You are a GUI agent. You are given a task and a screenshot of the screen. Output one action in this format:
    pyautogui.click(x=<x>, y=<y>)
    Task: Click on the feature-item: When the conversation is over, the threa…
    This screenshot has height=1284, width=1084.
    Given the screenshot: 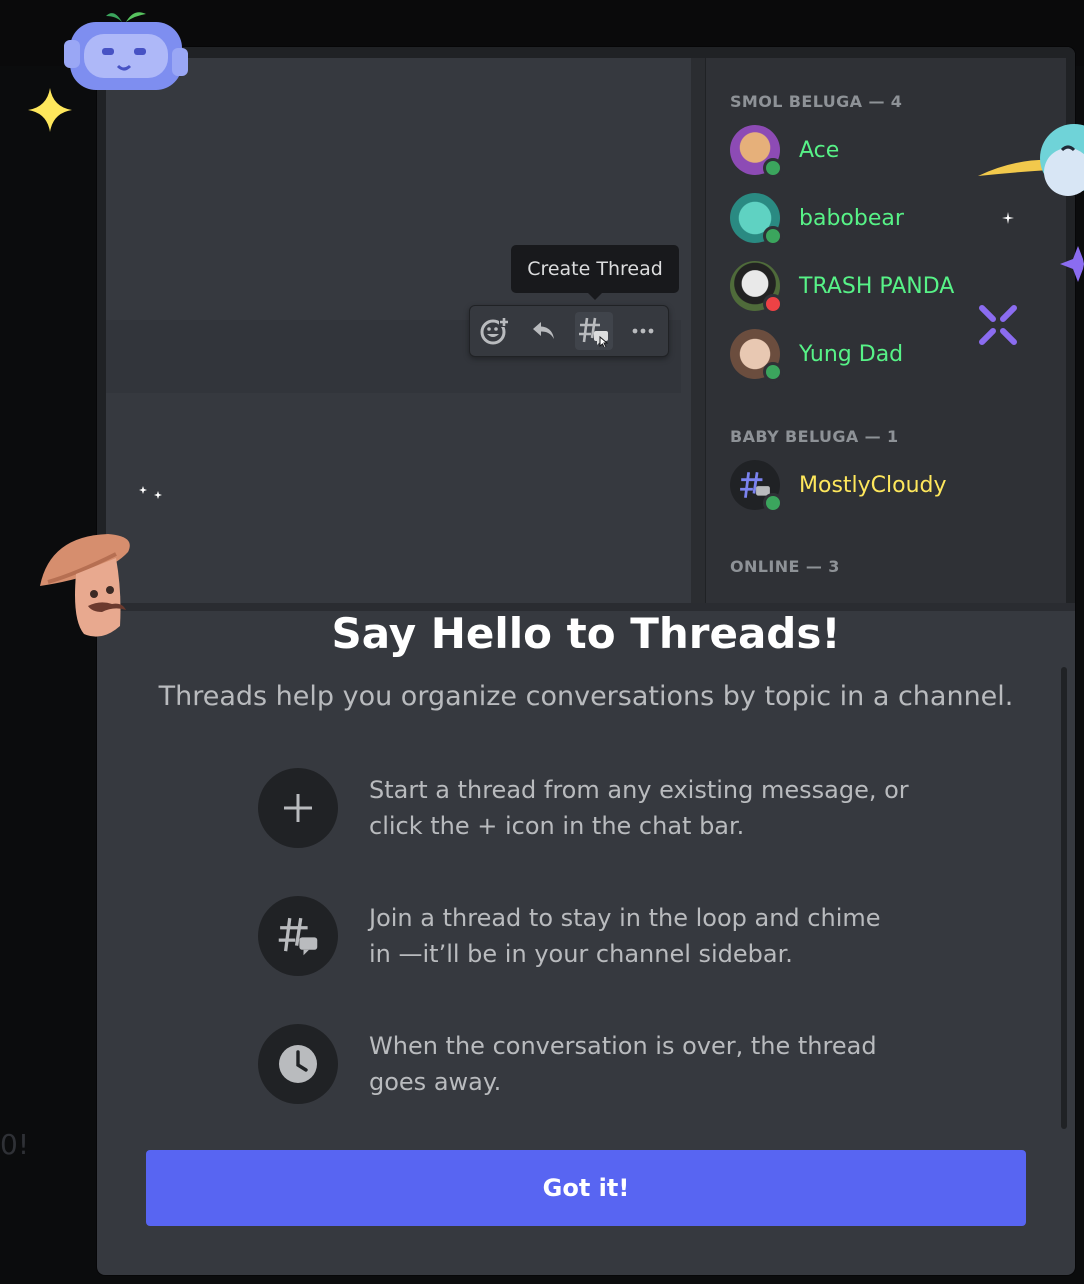 What is the action you would take?
    pyautogui.click(x=583, y=1064)
    